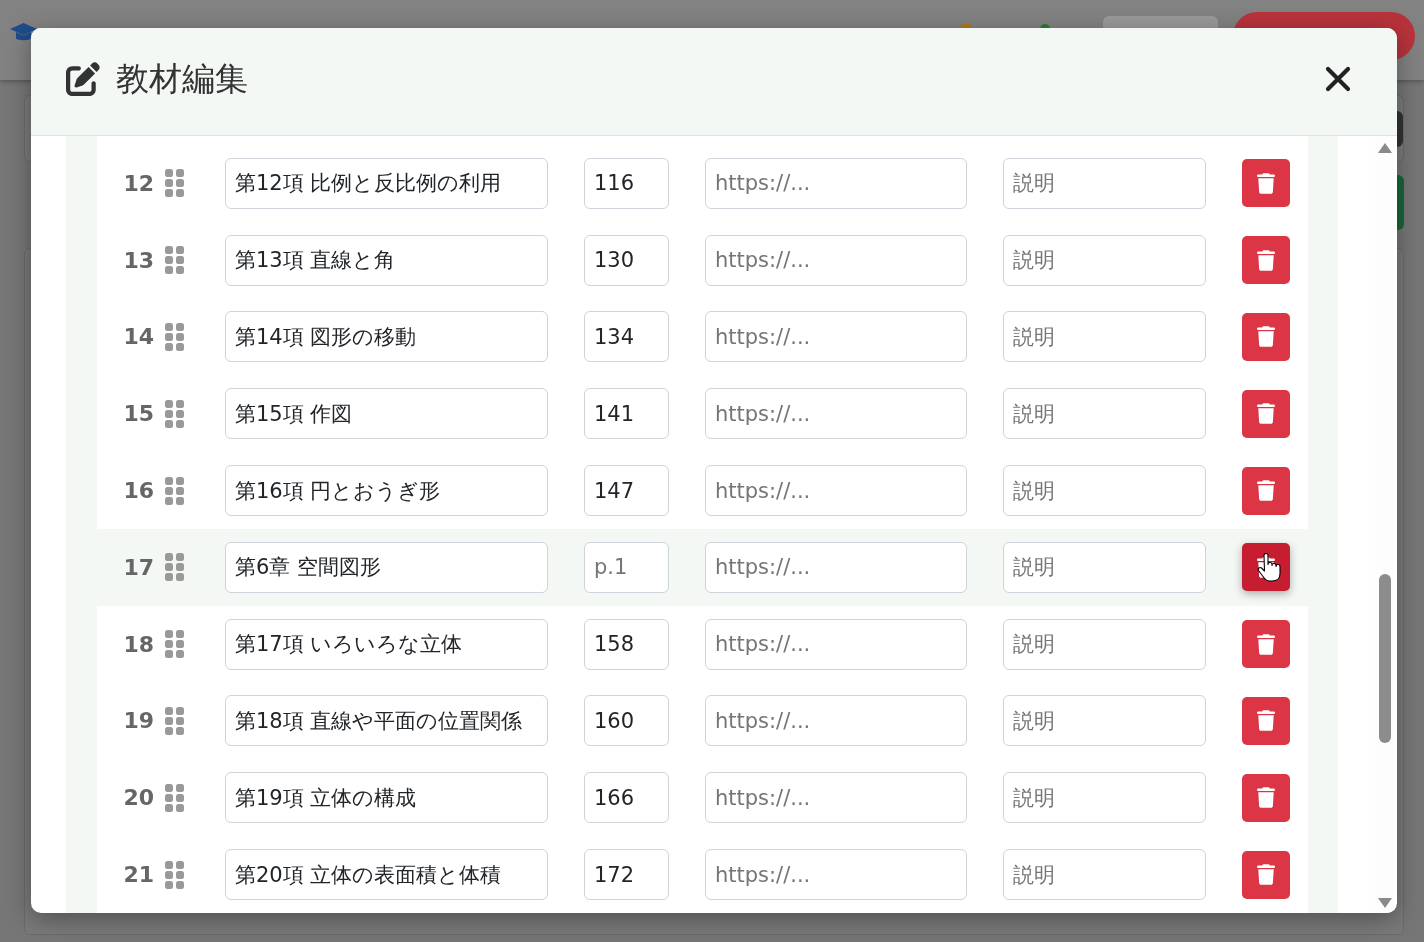  What do you see at coordinates (138, 260) in the screenshot?
I see `row-number: 13` at bounding box center [138, 260].